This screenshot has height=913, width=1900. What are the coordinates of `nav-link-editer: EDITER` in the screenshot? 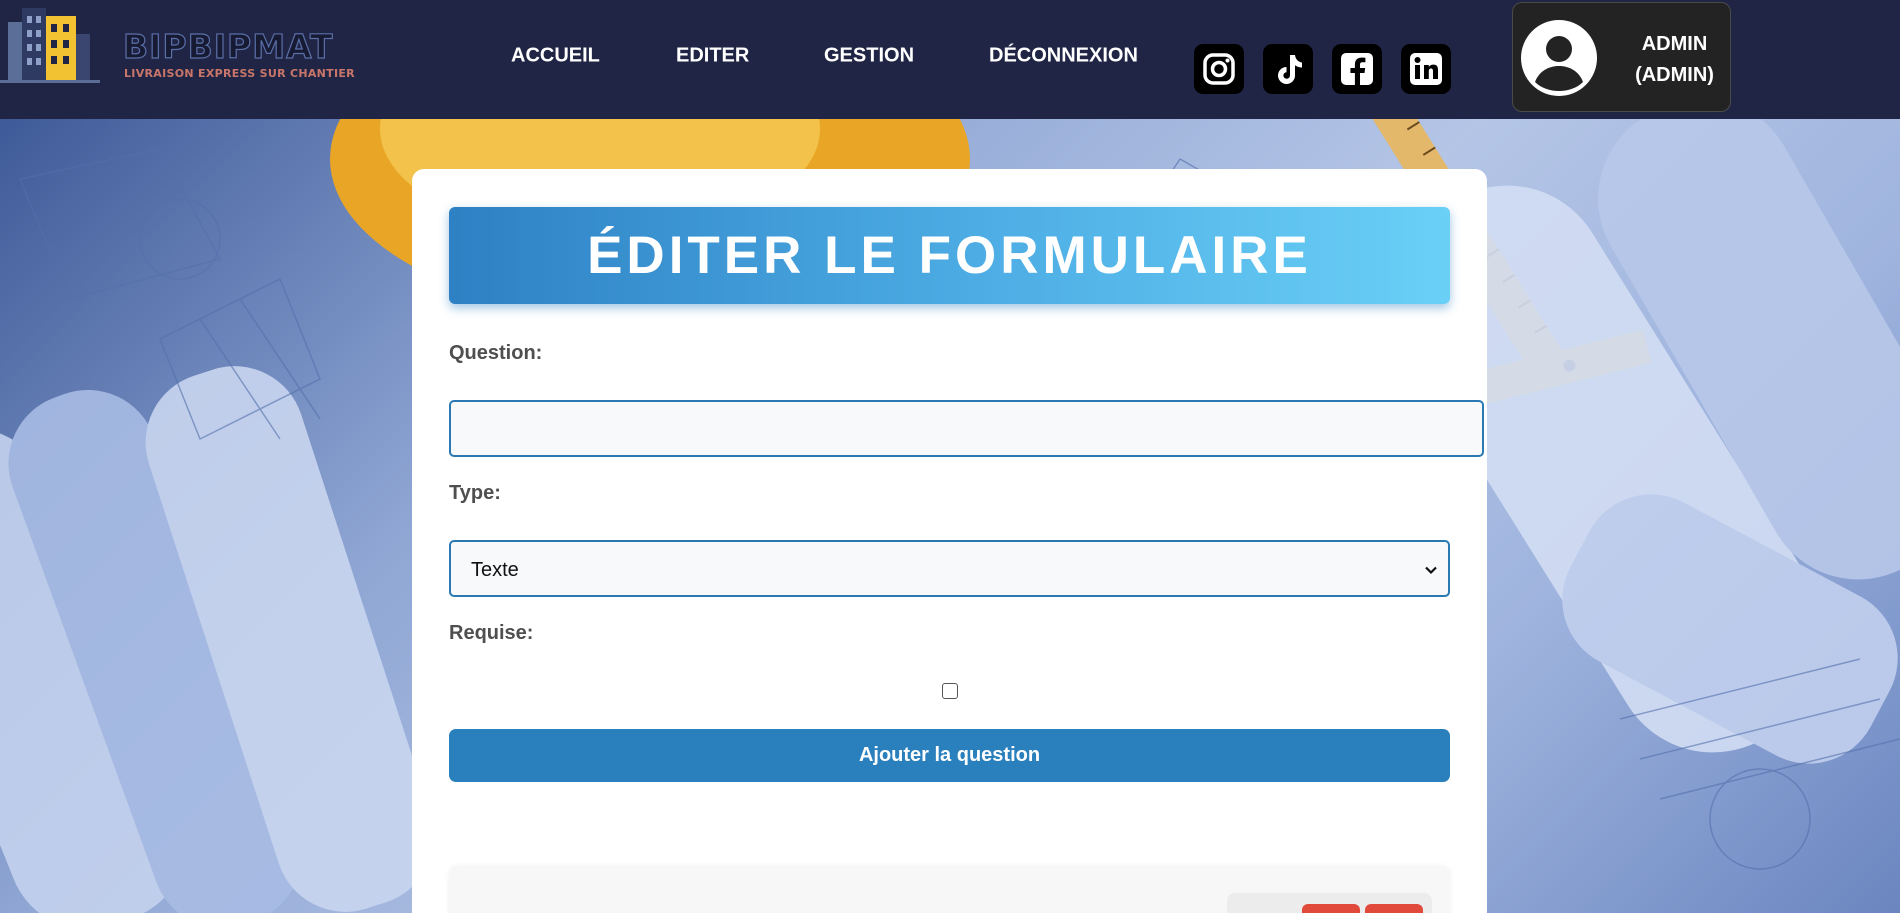 It's located at (712, 56).